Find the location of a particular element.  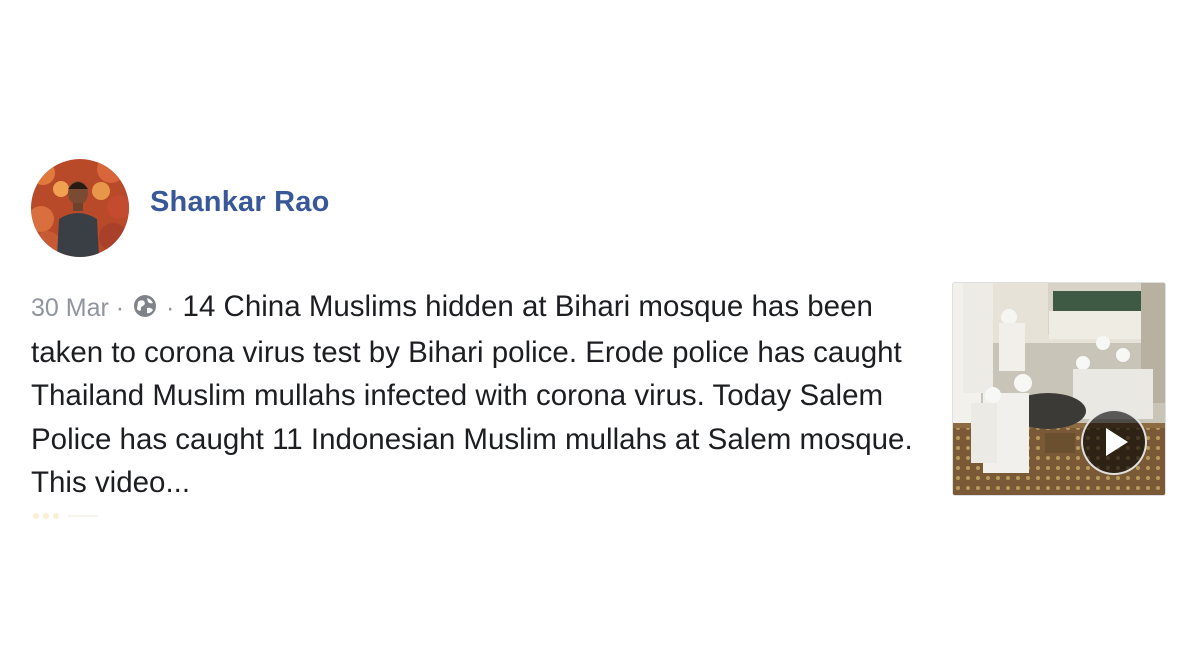

reaction-bar-faint is located at coordinates (65, 516).